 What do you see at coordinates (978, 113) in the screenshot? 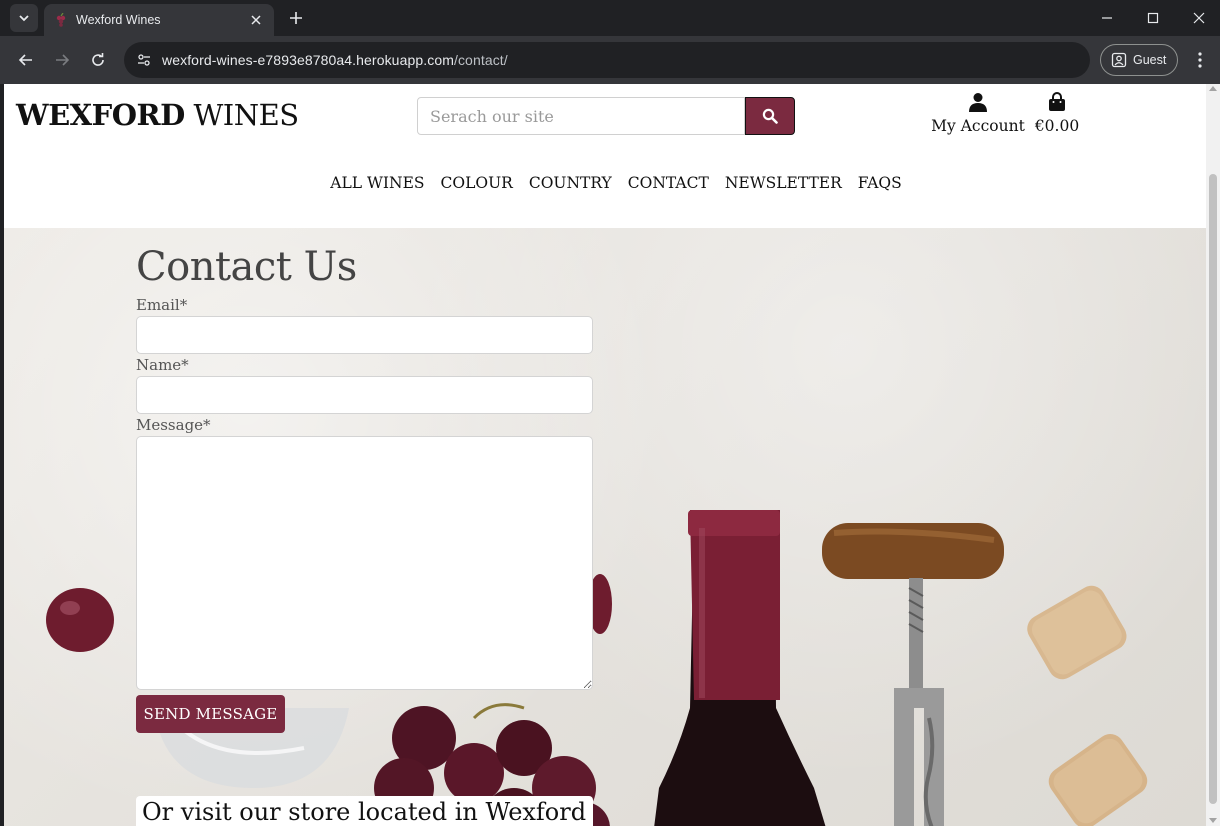
I see `my-account-link: My Account` at bounding box center [978, 113].